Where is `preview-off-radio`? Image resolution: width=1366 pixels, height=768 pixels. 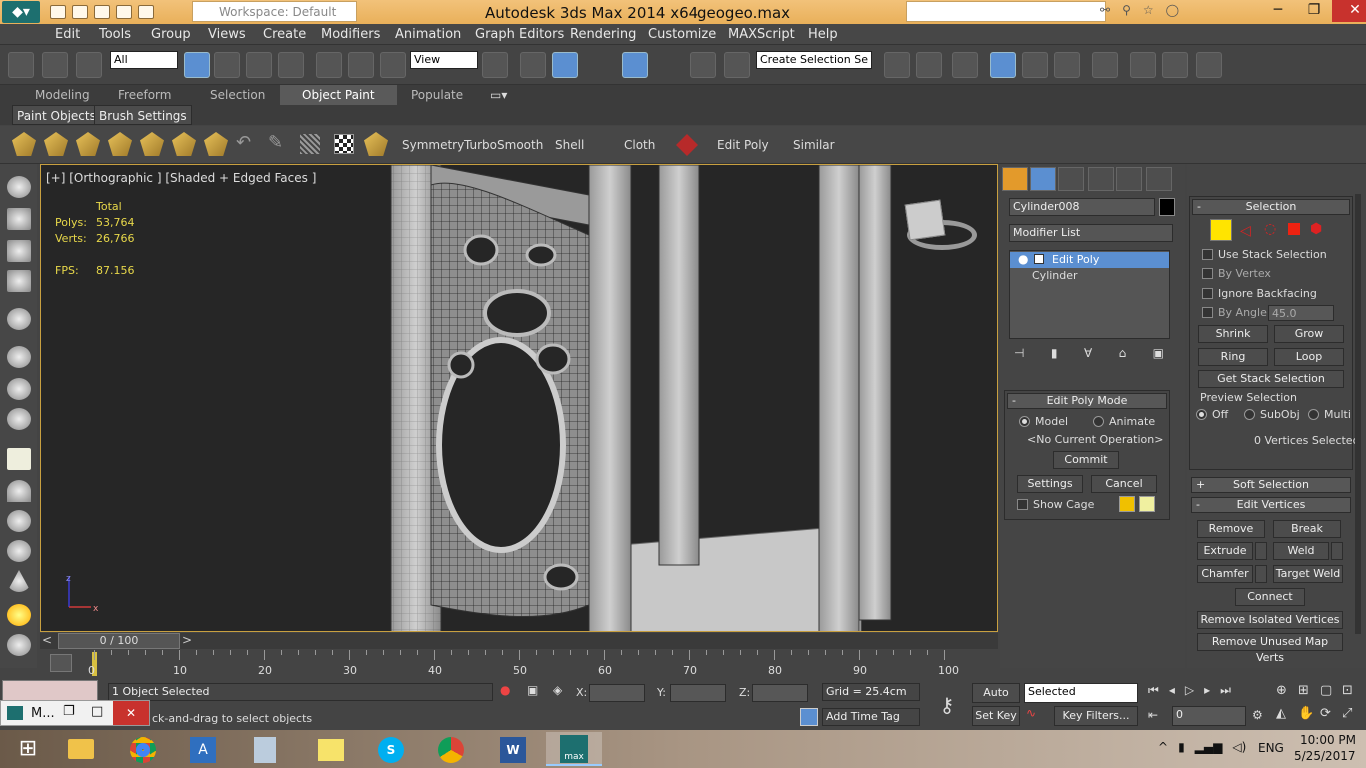 preview-off-radio is located at coordinates (1201, 414).